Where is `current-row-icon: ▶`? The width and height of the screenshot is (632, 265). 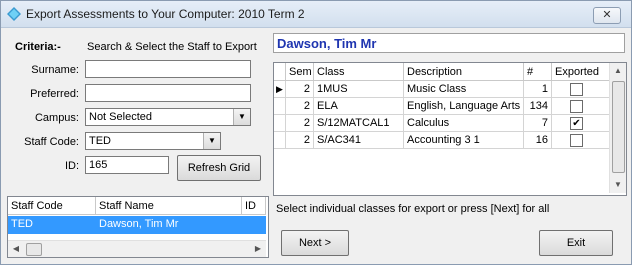
current-row-icon: ▶ is located at coordinates (280, 89).